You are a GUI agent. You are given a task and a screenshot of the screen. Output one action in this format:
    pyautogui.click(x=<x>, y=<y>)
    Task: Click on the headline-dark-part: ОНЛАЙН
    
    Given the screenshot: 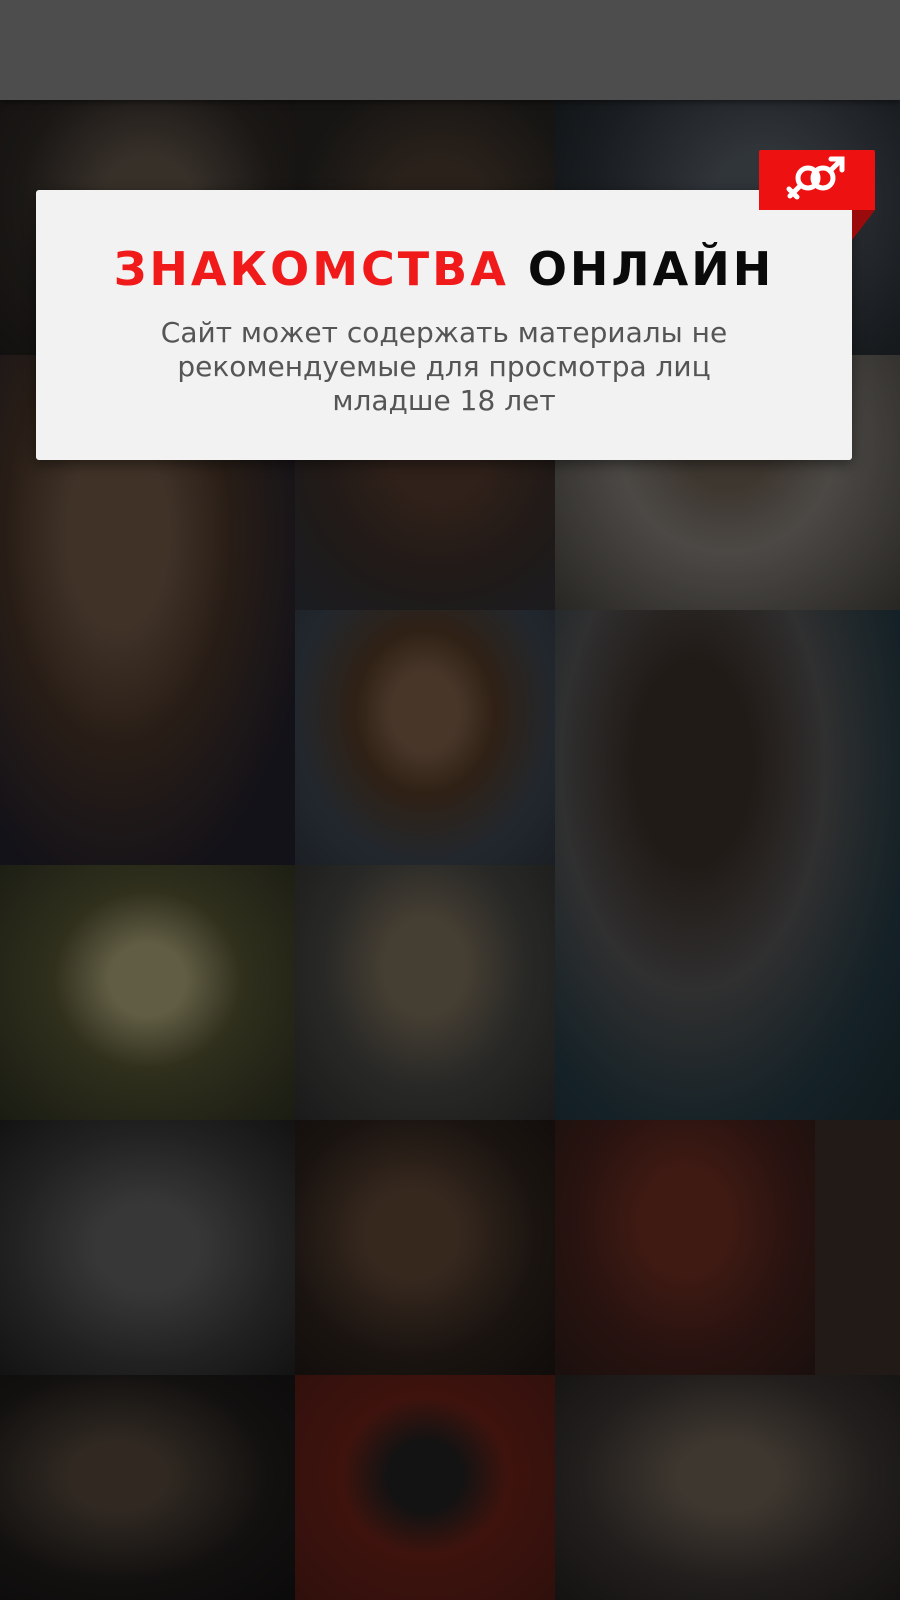 What is the action you would take?
    pyautogui.click(x=651, y=269)
    